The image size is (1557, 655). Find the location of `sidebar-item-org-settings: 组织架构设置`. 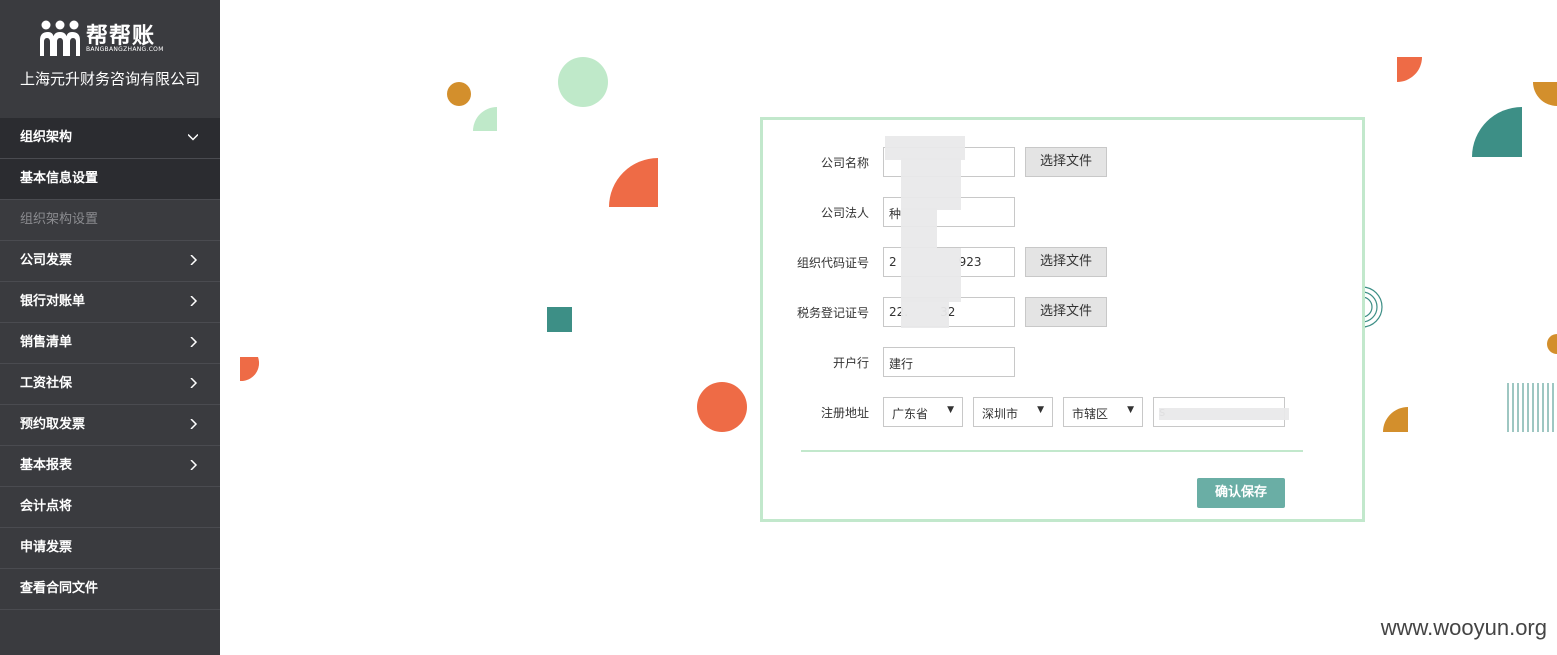

sidebar-item-org-settings: 组织架构设置 is located at coordinates (110, 220).